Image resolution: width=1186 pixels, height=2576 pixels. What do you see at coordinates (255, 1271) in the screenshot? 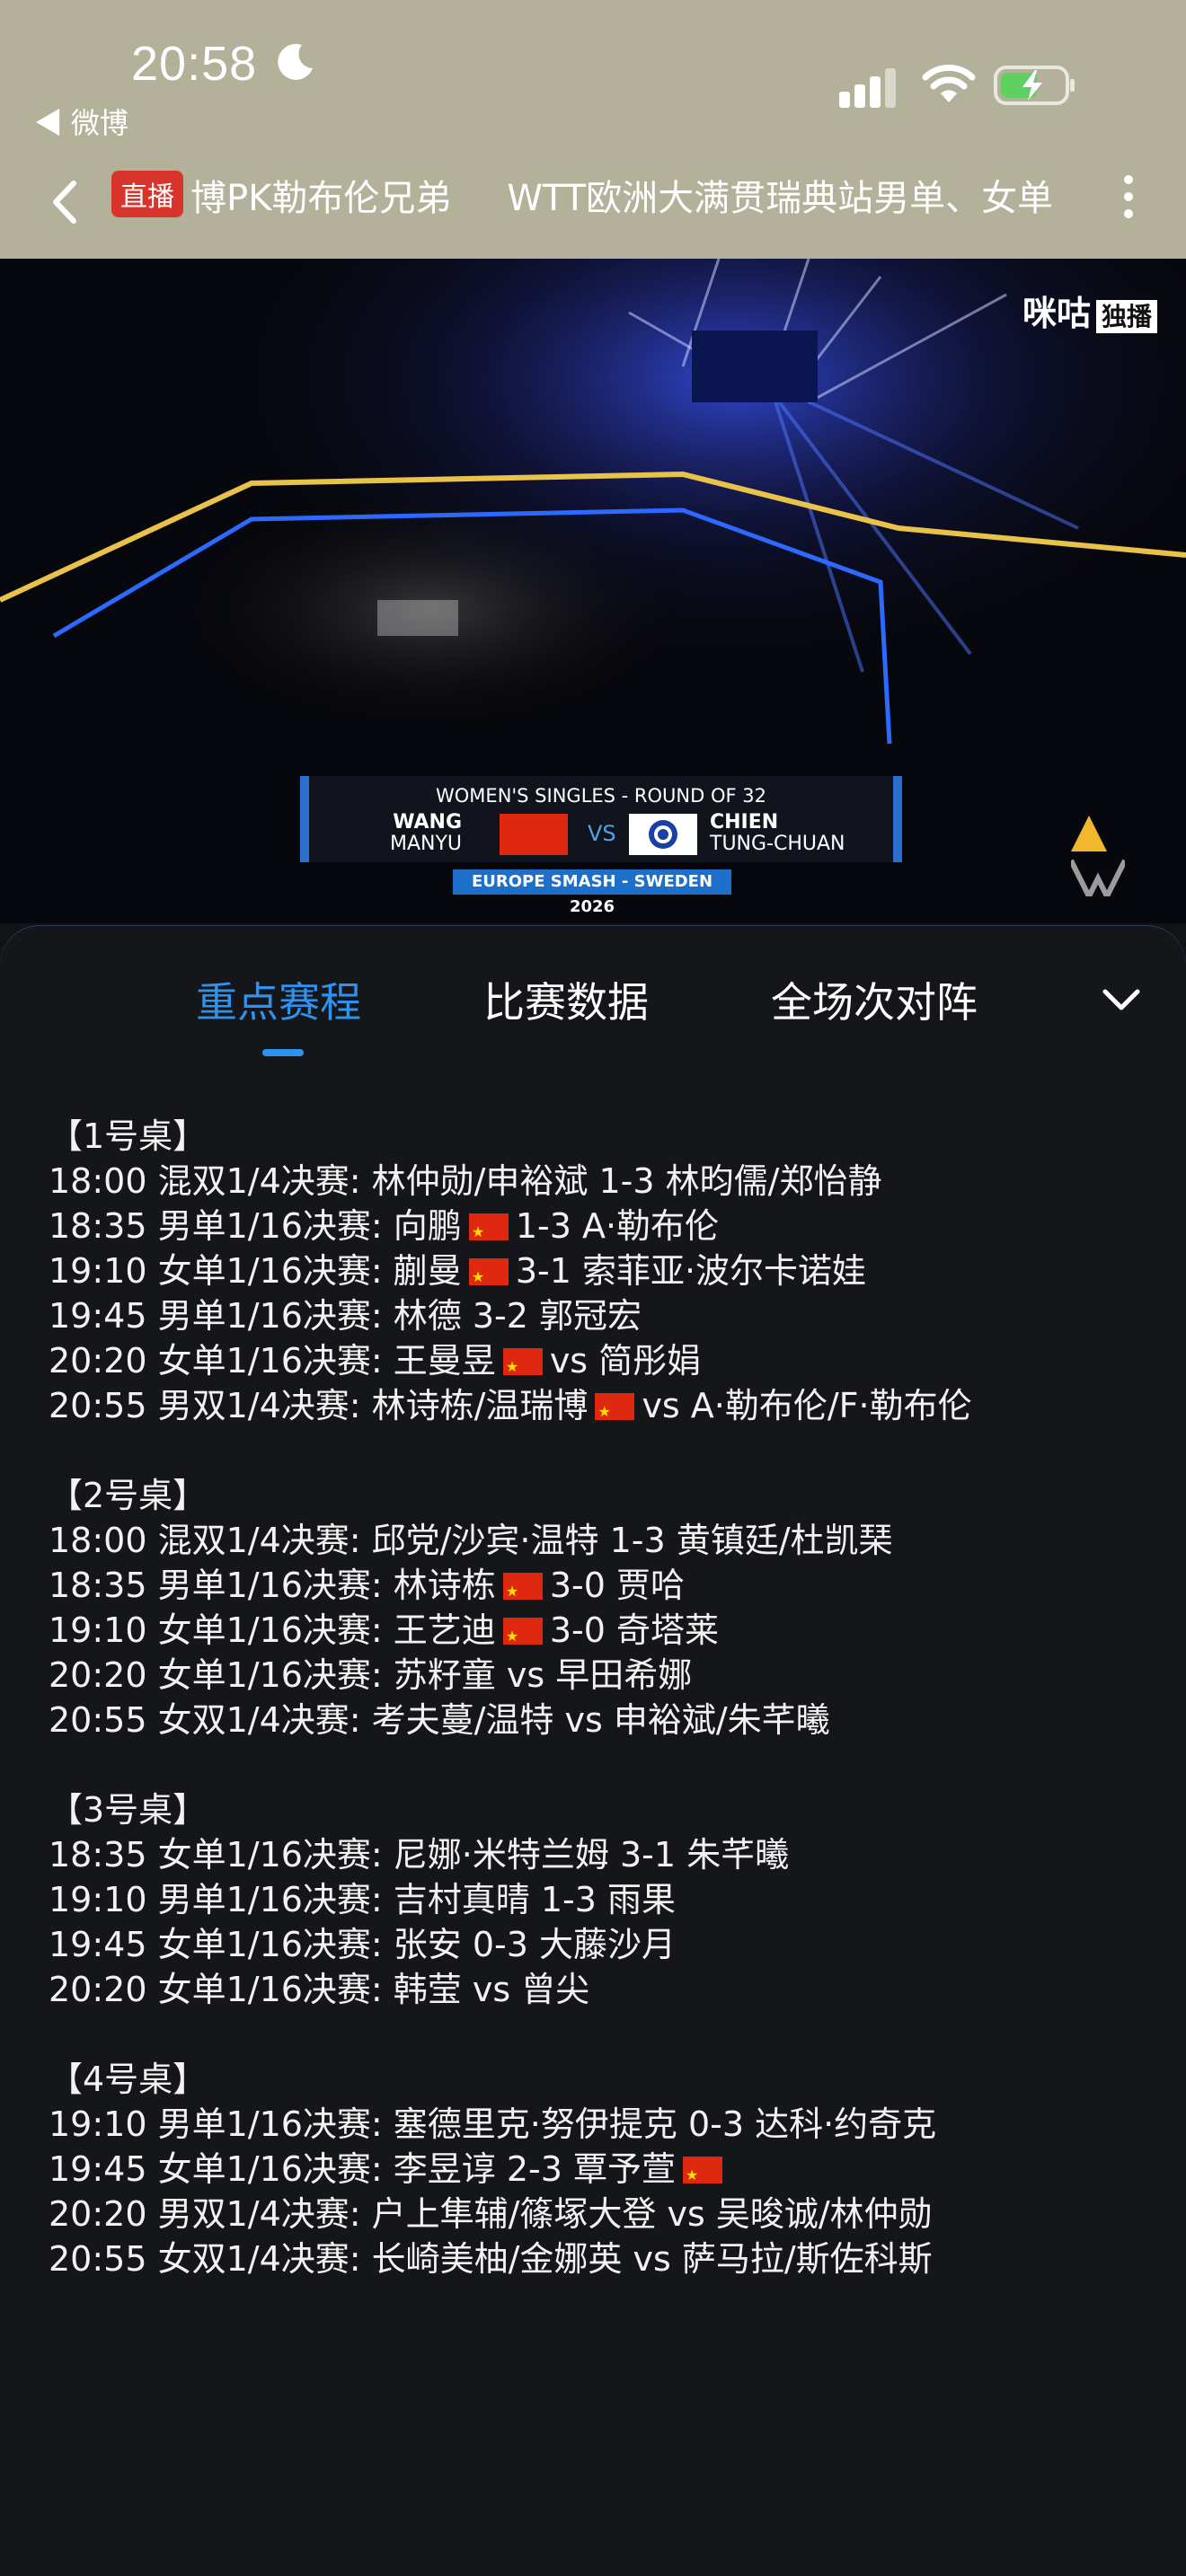
I see `match-text: 19:10 女单1/16决赛: 蒯曼` at bounding box center [255, 1271].